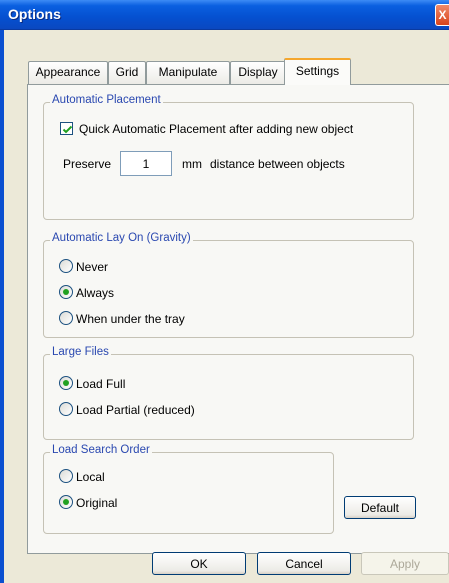  I want to click on window-title: Options, so click(34, 14).